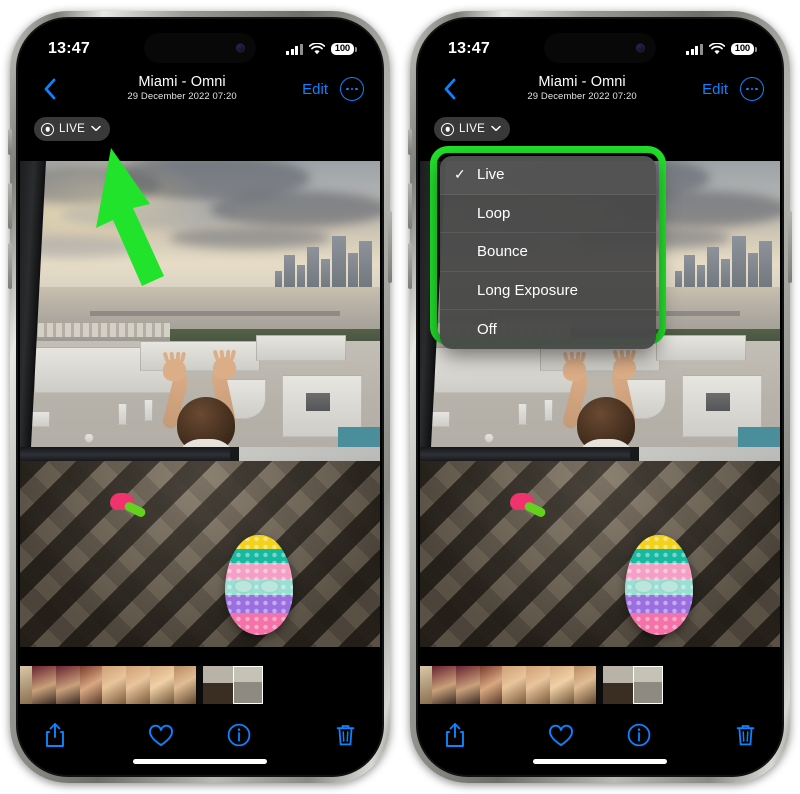 The image size is (800, 794). I want to click on green-arrow-annotation, so click(130, 217).